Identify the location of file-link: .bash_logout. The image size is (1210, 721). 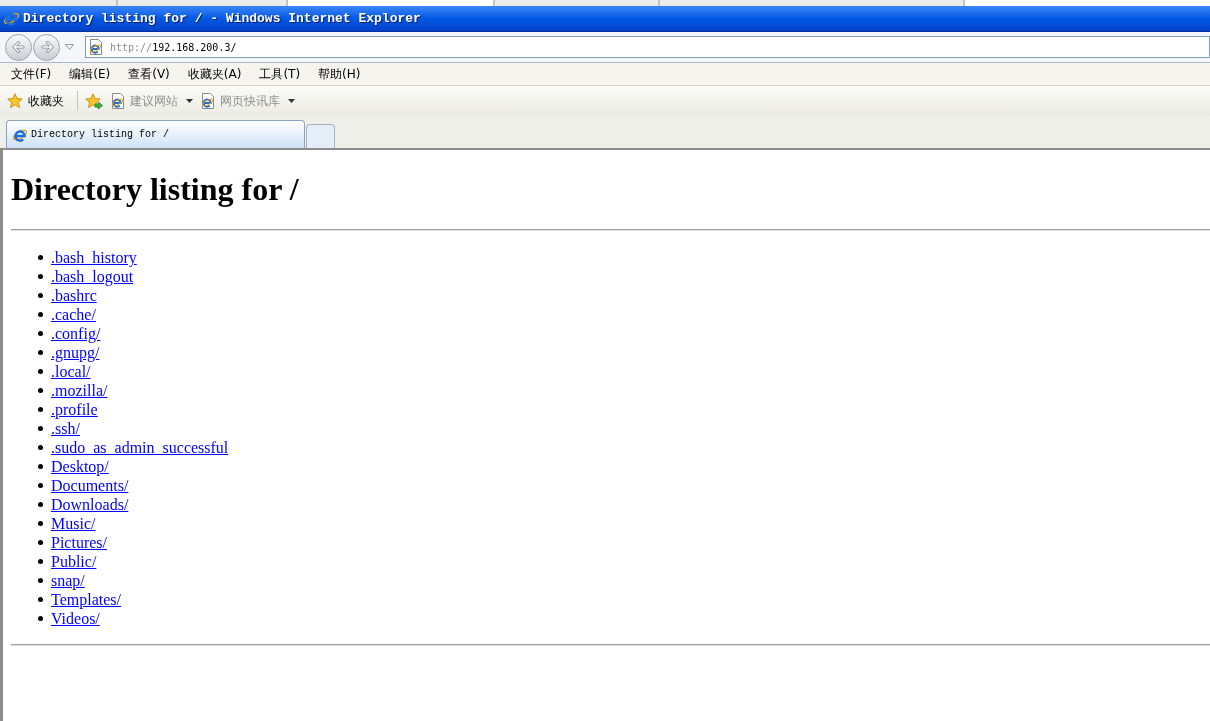
(92, 276).